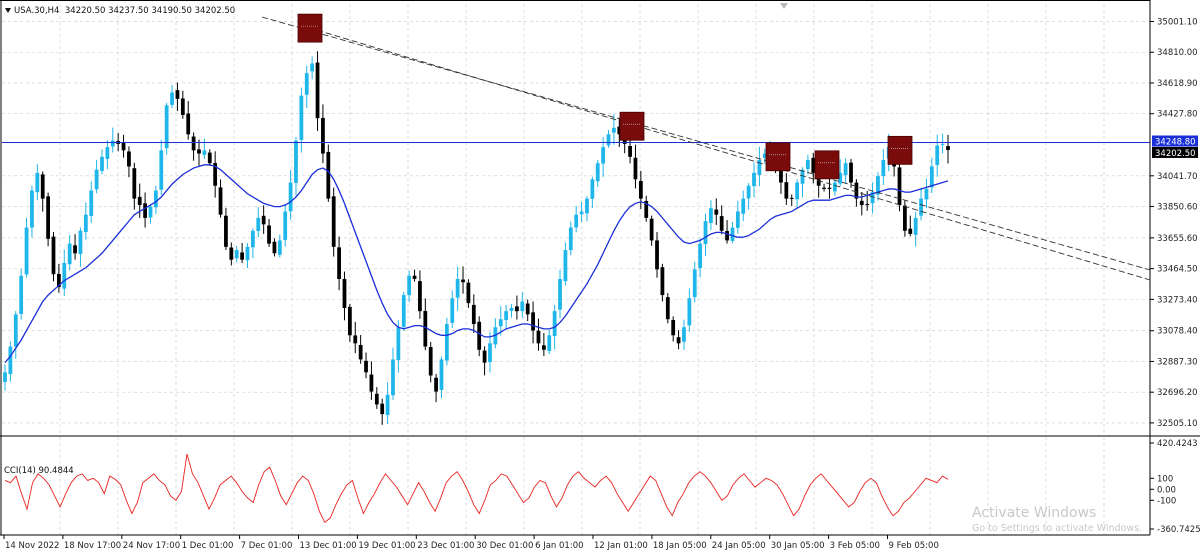  I want to click on scroll-anchor-icon, so click(784, 6).